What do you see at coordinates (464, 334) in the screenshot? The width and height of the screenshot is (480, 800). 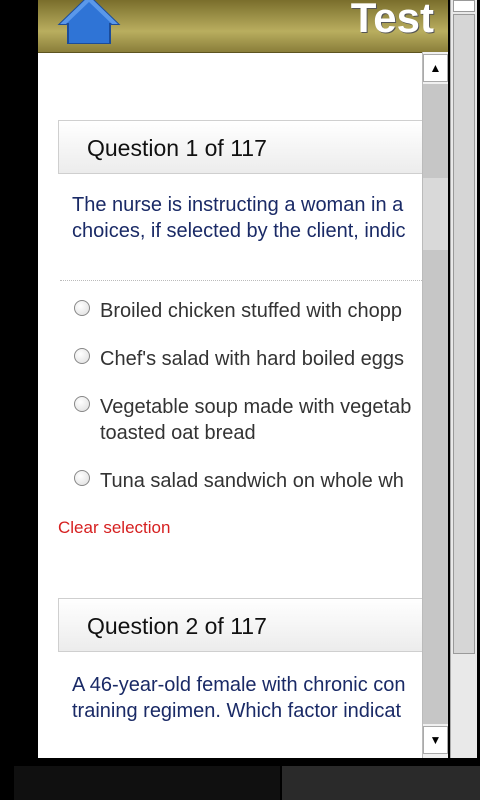 I see `outer-scrollbar-thumb` at bounding box center [464, 334].